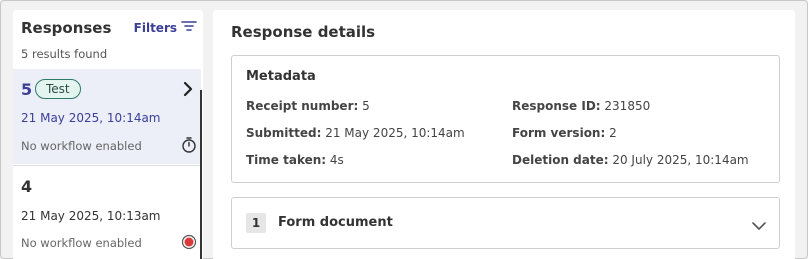 The image size is (808, 259). I want to click on time-taken-value: 4s, so click(335, 160).